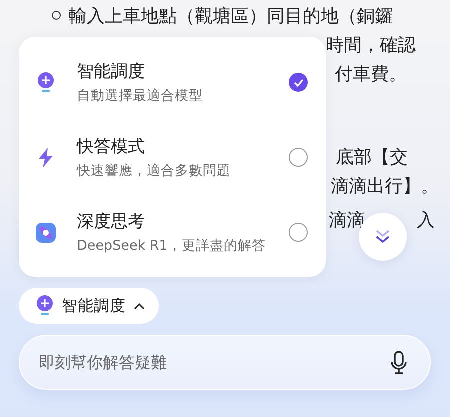 The height and width of the screenshot is (417, 450). I want to click on body-text: 入, so click(426, 220).